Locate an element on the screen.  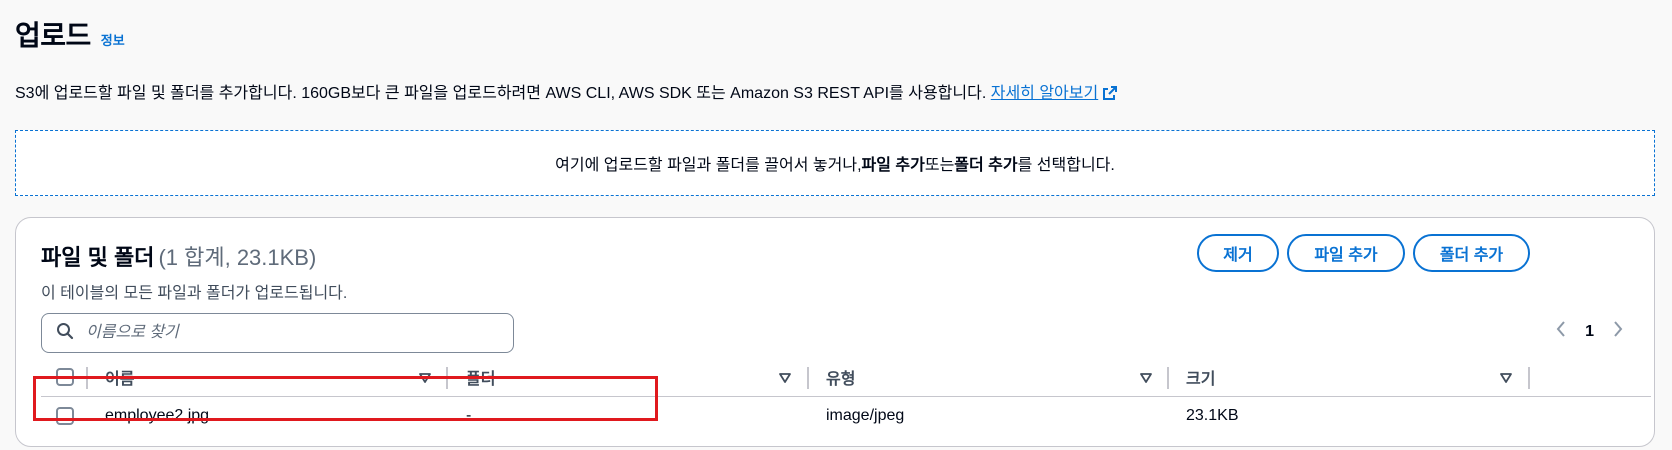
dropzone-suffix: 를 선택합니다. is located at coordinates (1066, 165).